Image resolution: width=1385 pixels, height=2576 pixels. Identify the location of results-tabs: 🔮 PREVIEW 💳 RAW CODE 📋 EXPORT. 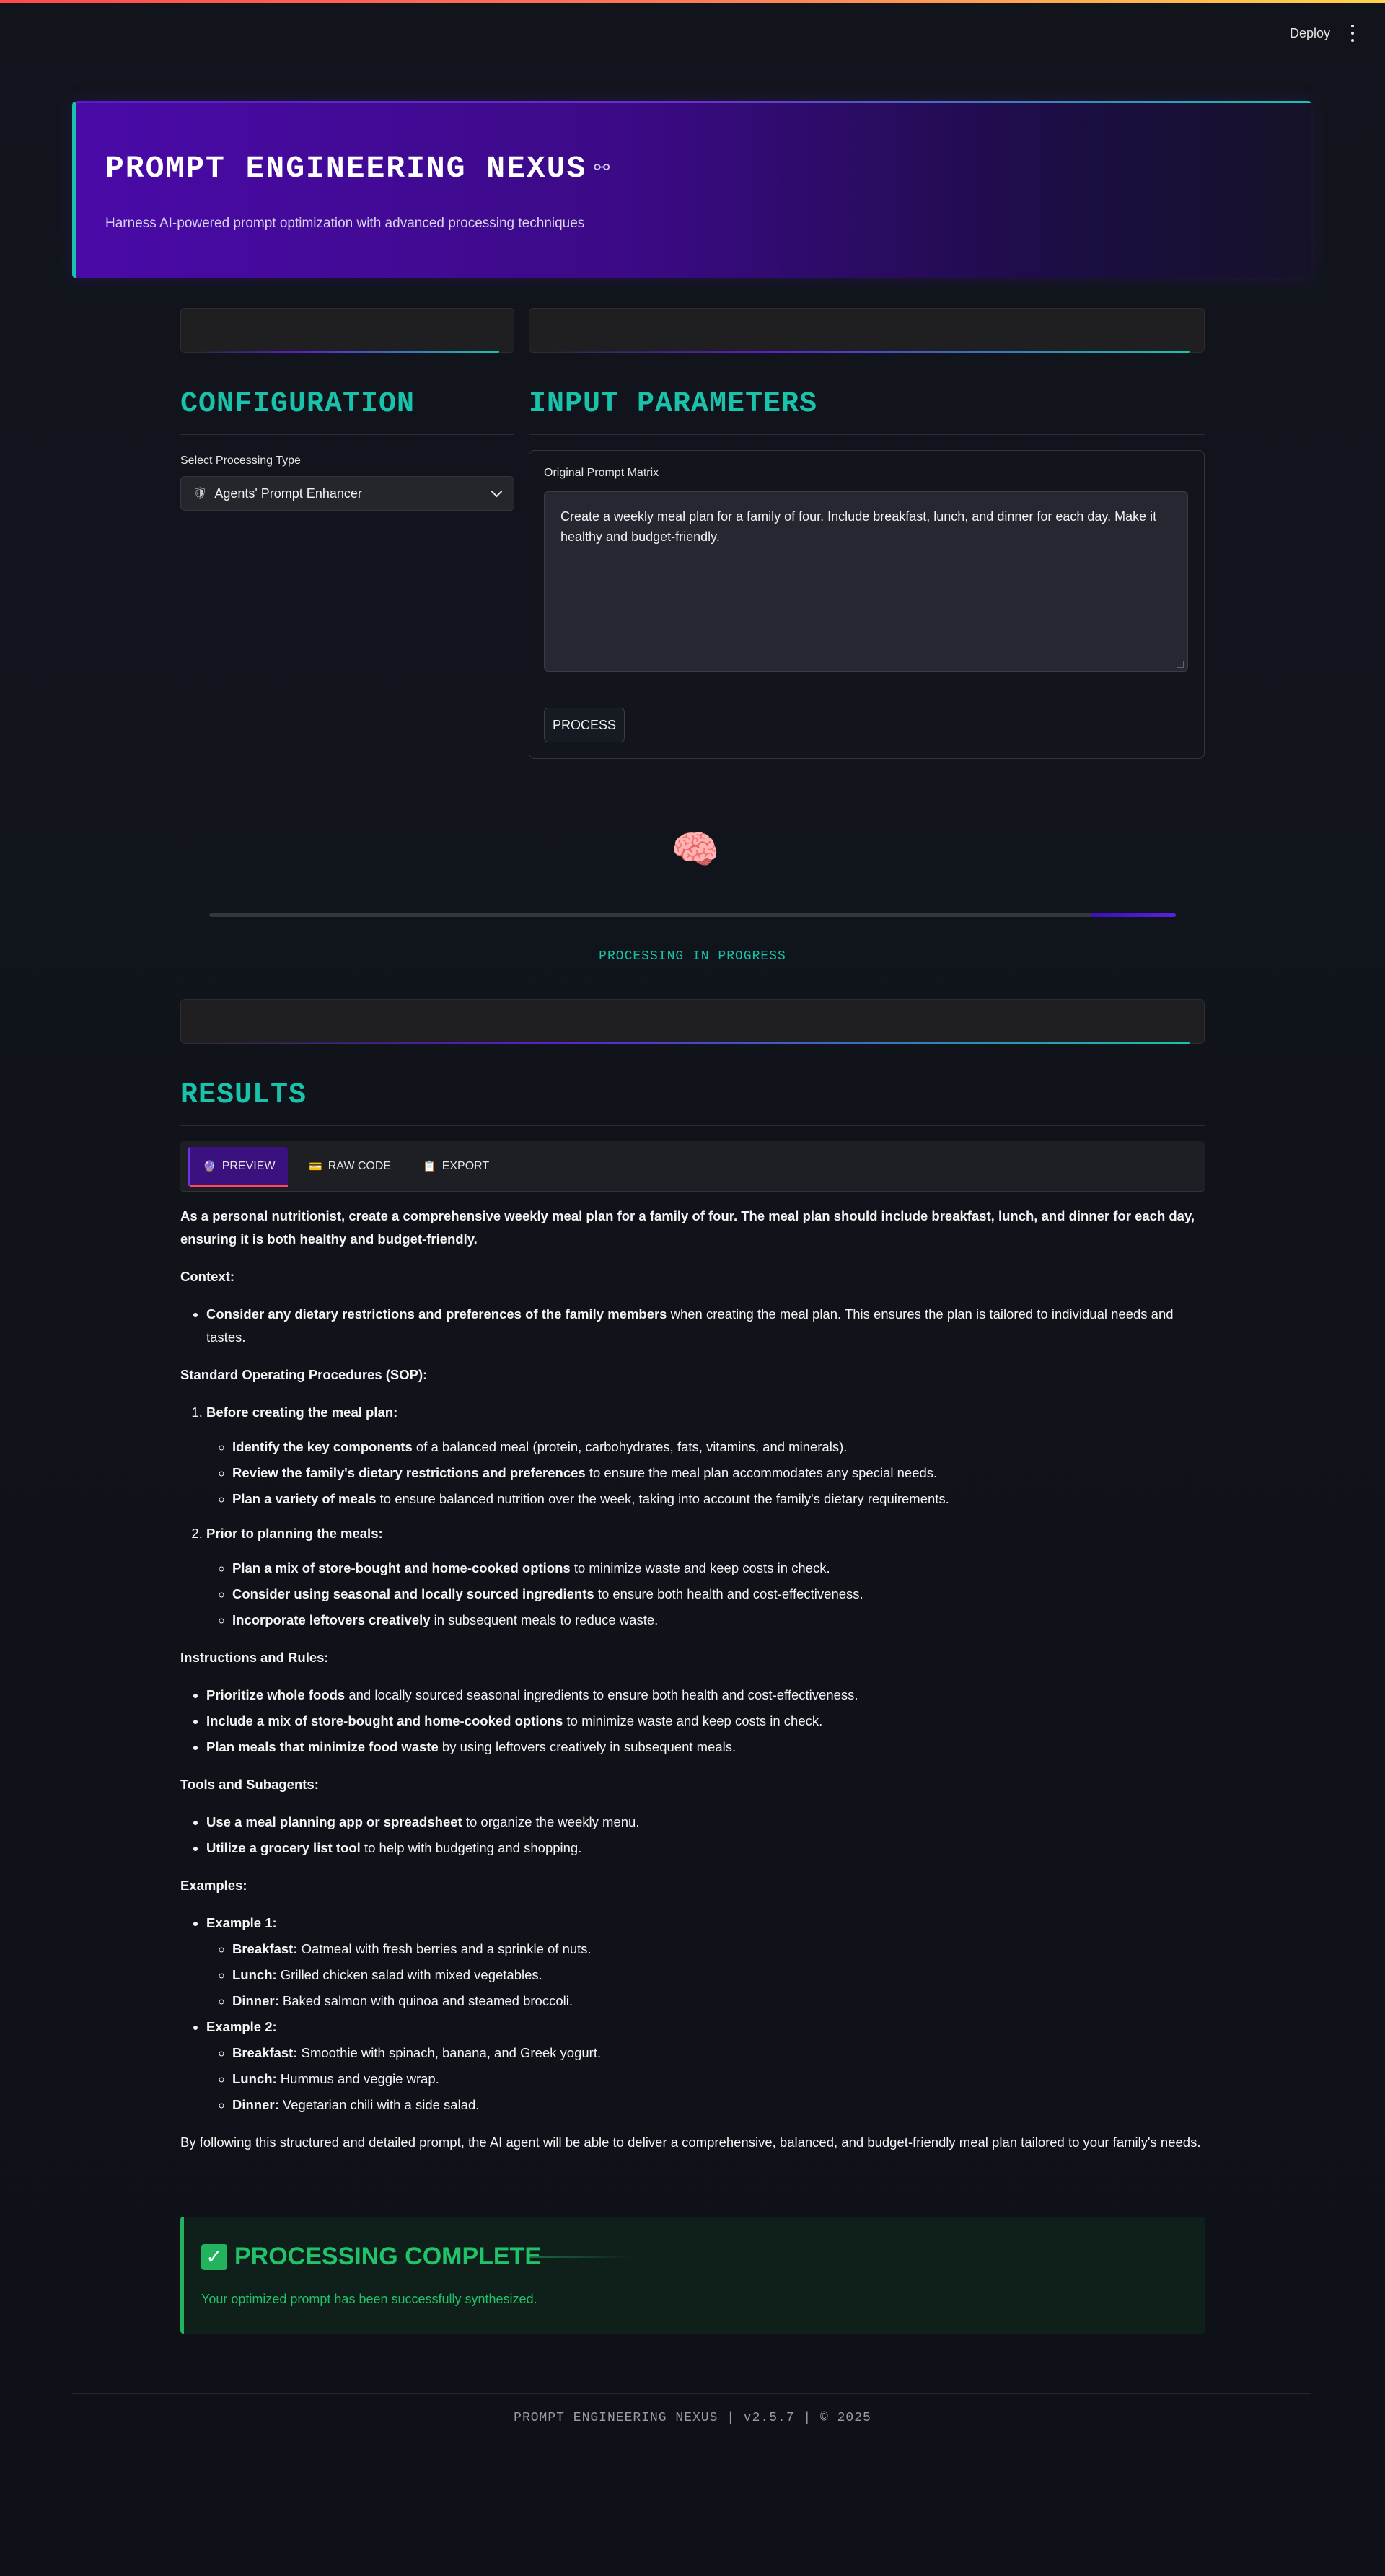
(692, 1166).